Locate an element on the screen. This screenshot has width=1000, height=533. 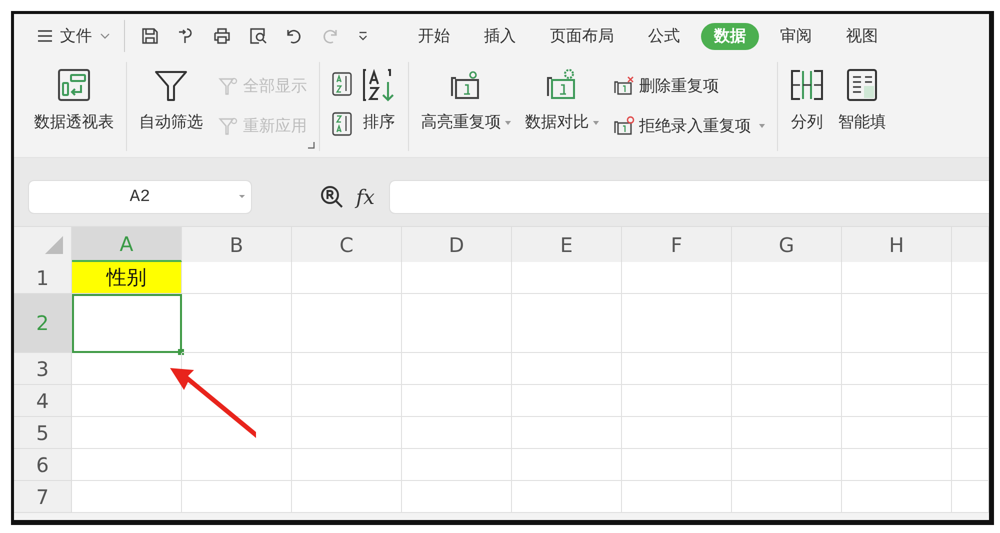
formula-label: fx is located at coordinates (365, 197).